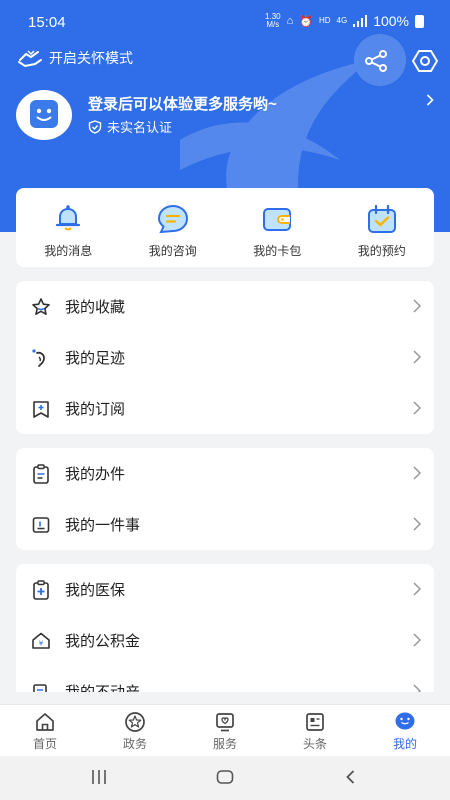  I want to click on quick-action-label: 我的预约, so click(381, 251).